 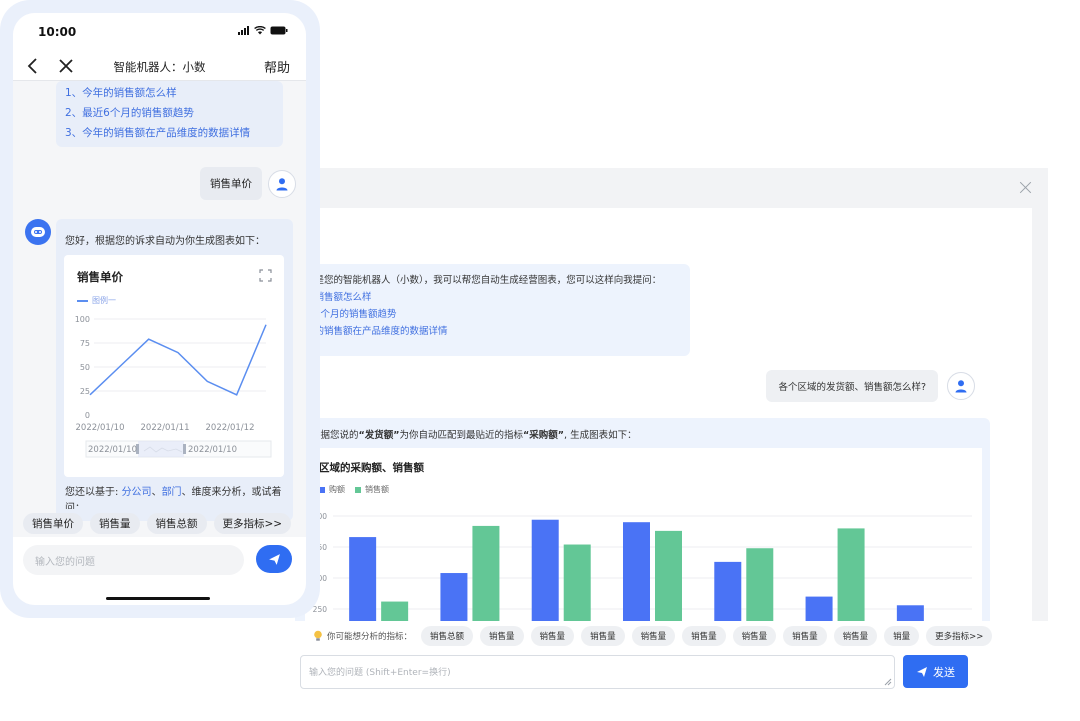 I want to click on phone-user-message-row: 销售单价, so click(x=248, y=183).